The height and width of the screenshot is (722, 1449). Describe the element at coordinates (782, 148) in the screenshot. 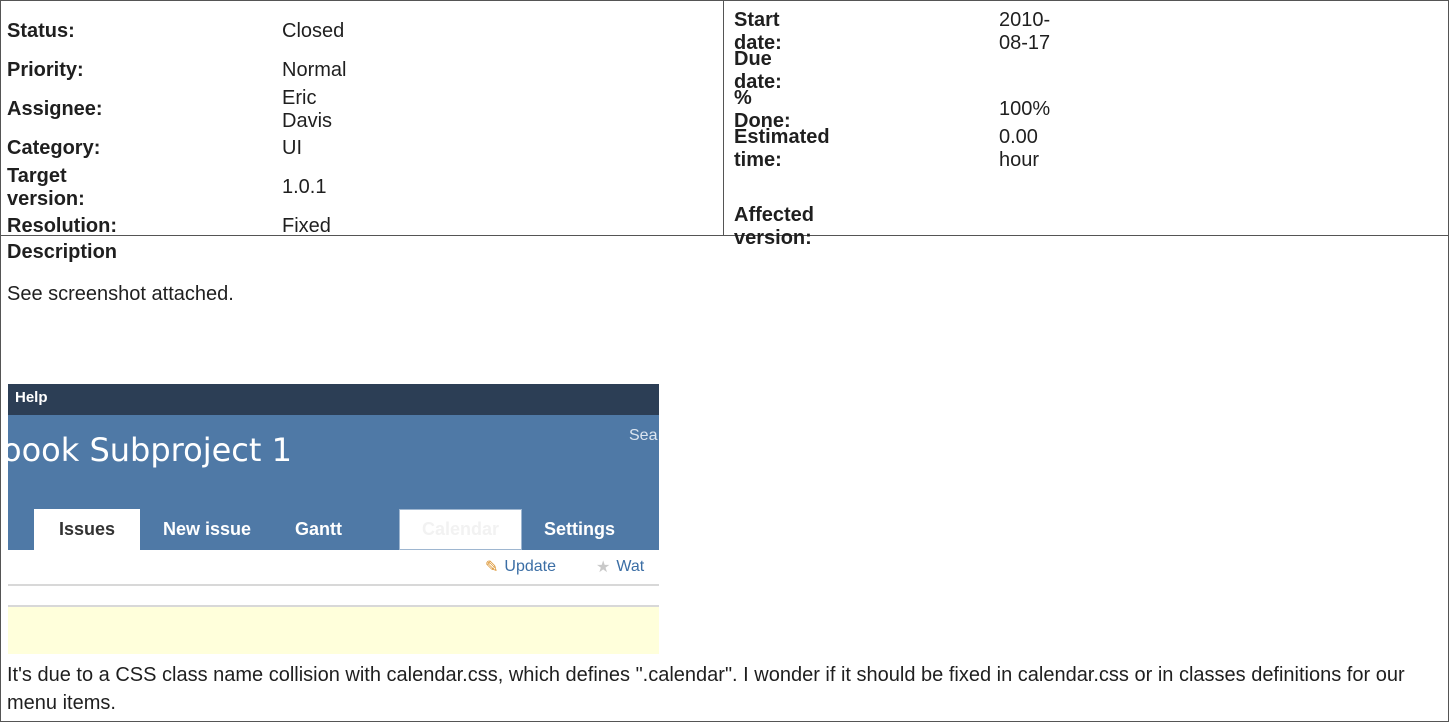

I see `attr-label: Estimated time:` at that location.